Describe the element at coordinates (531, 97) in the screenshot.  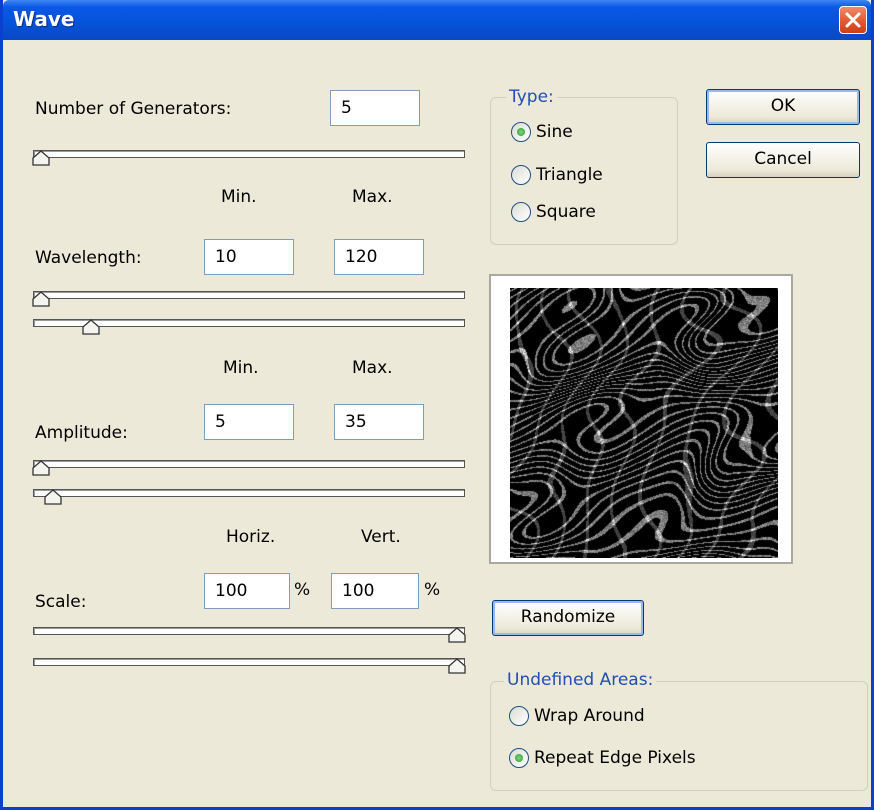
I see `type-group-label: Type:` at that location.